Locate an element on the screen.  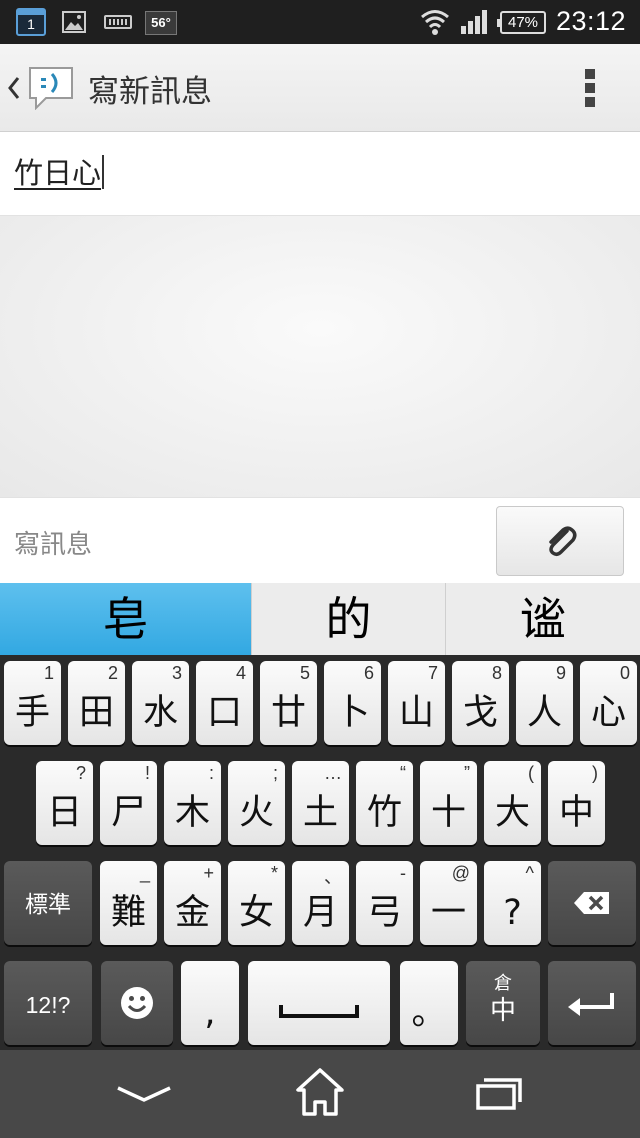
key-sub: ? is located at coordinates (80, 773).